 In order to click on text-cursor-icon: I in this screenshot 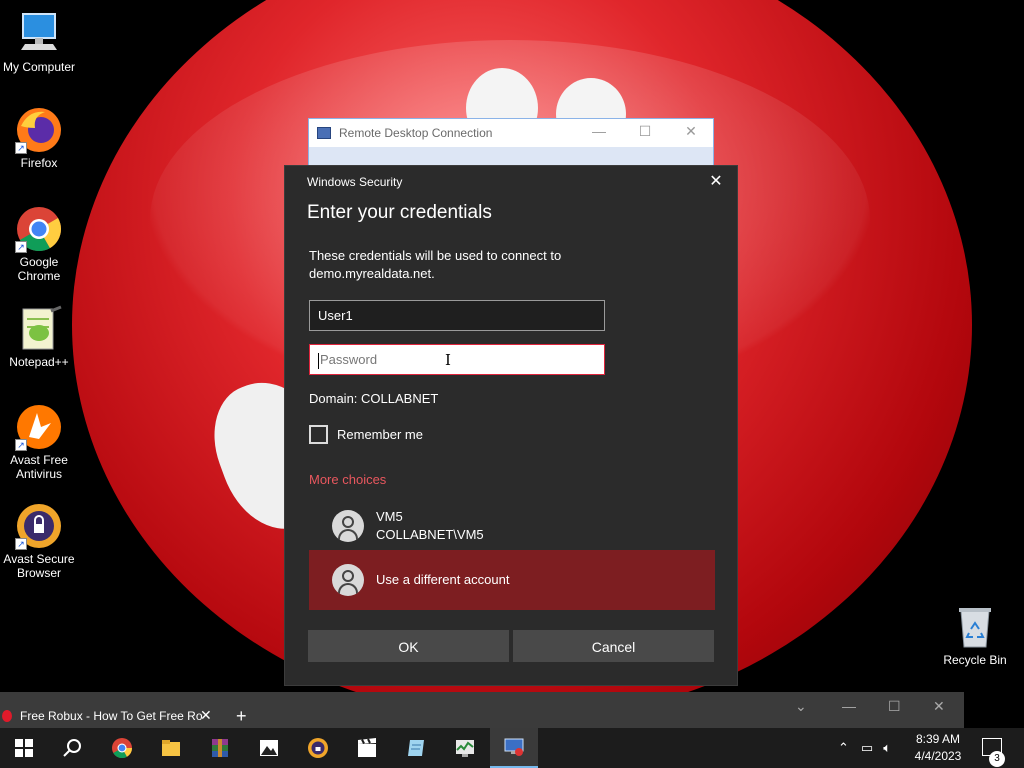, I will do `click(448, 360)`.